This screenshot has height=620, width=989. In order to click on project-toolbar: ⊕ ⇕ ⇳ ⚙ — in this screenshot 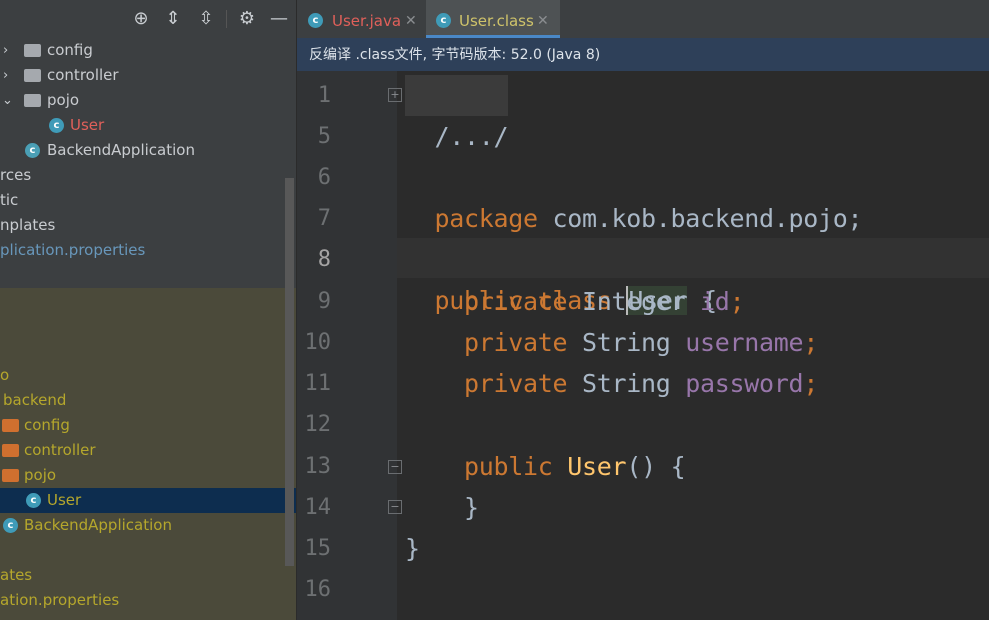, I will do `click(148, 19)`.